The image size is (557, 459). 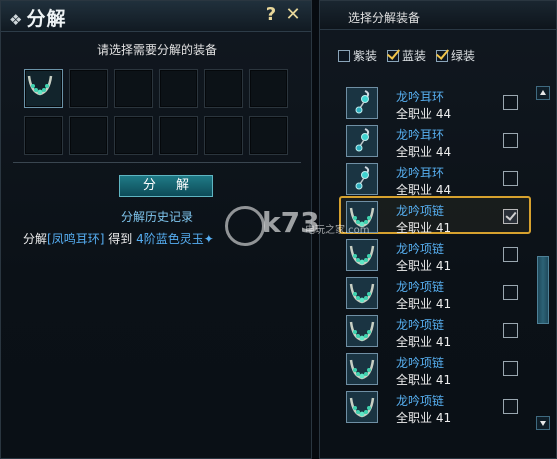 What do you see at coordinates (16, 20) in the screenshot?
I see `diamond-icon: ❖` at bounding box center [16, 20].